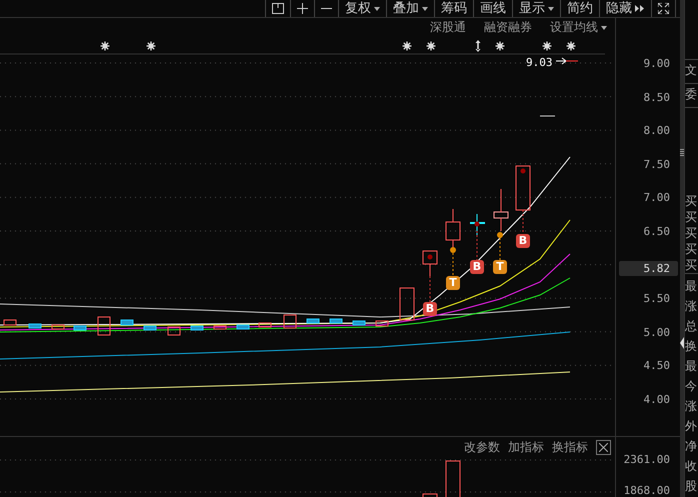 This screenshot has height=497, width=698. Describe the element at coordinates (657, 64) in the screenshot. I see `price-axis-label: 9.00` at that location.